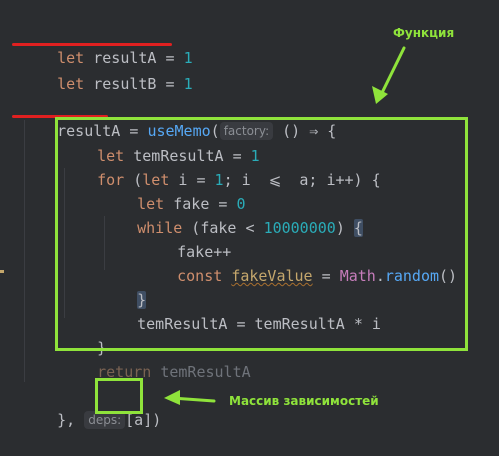 This screenshot has height=456, width=499. What do you see at coordinates (170, 84) in the screenshot?
I see `operator: =` at bounding box center [170, 84].